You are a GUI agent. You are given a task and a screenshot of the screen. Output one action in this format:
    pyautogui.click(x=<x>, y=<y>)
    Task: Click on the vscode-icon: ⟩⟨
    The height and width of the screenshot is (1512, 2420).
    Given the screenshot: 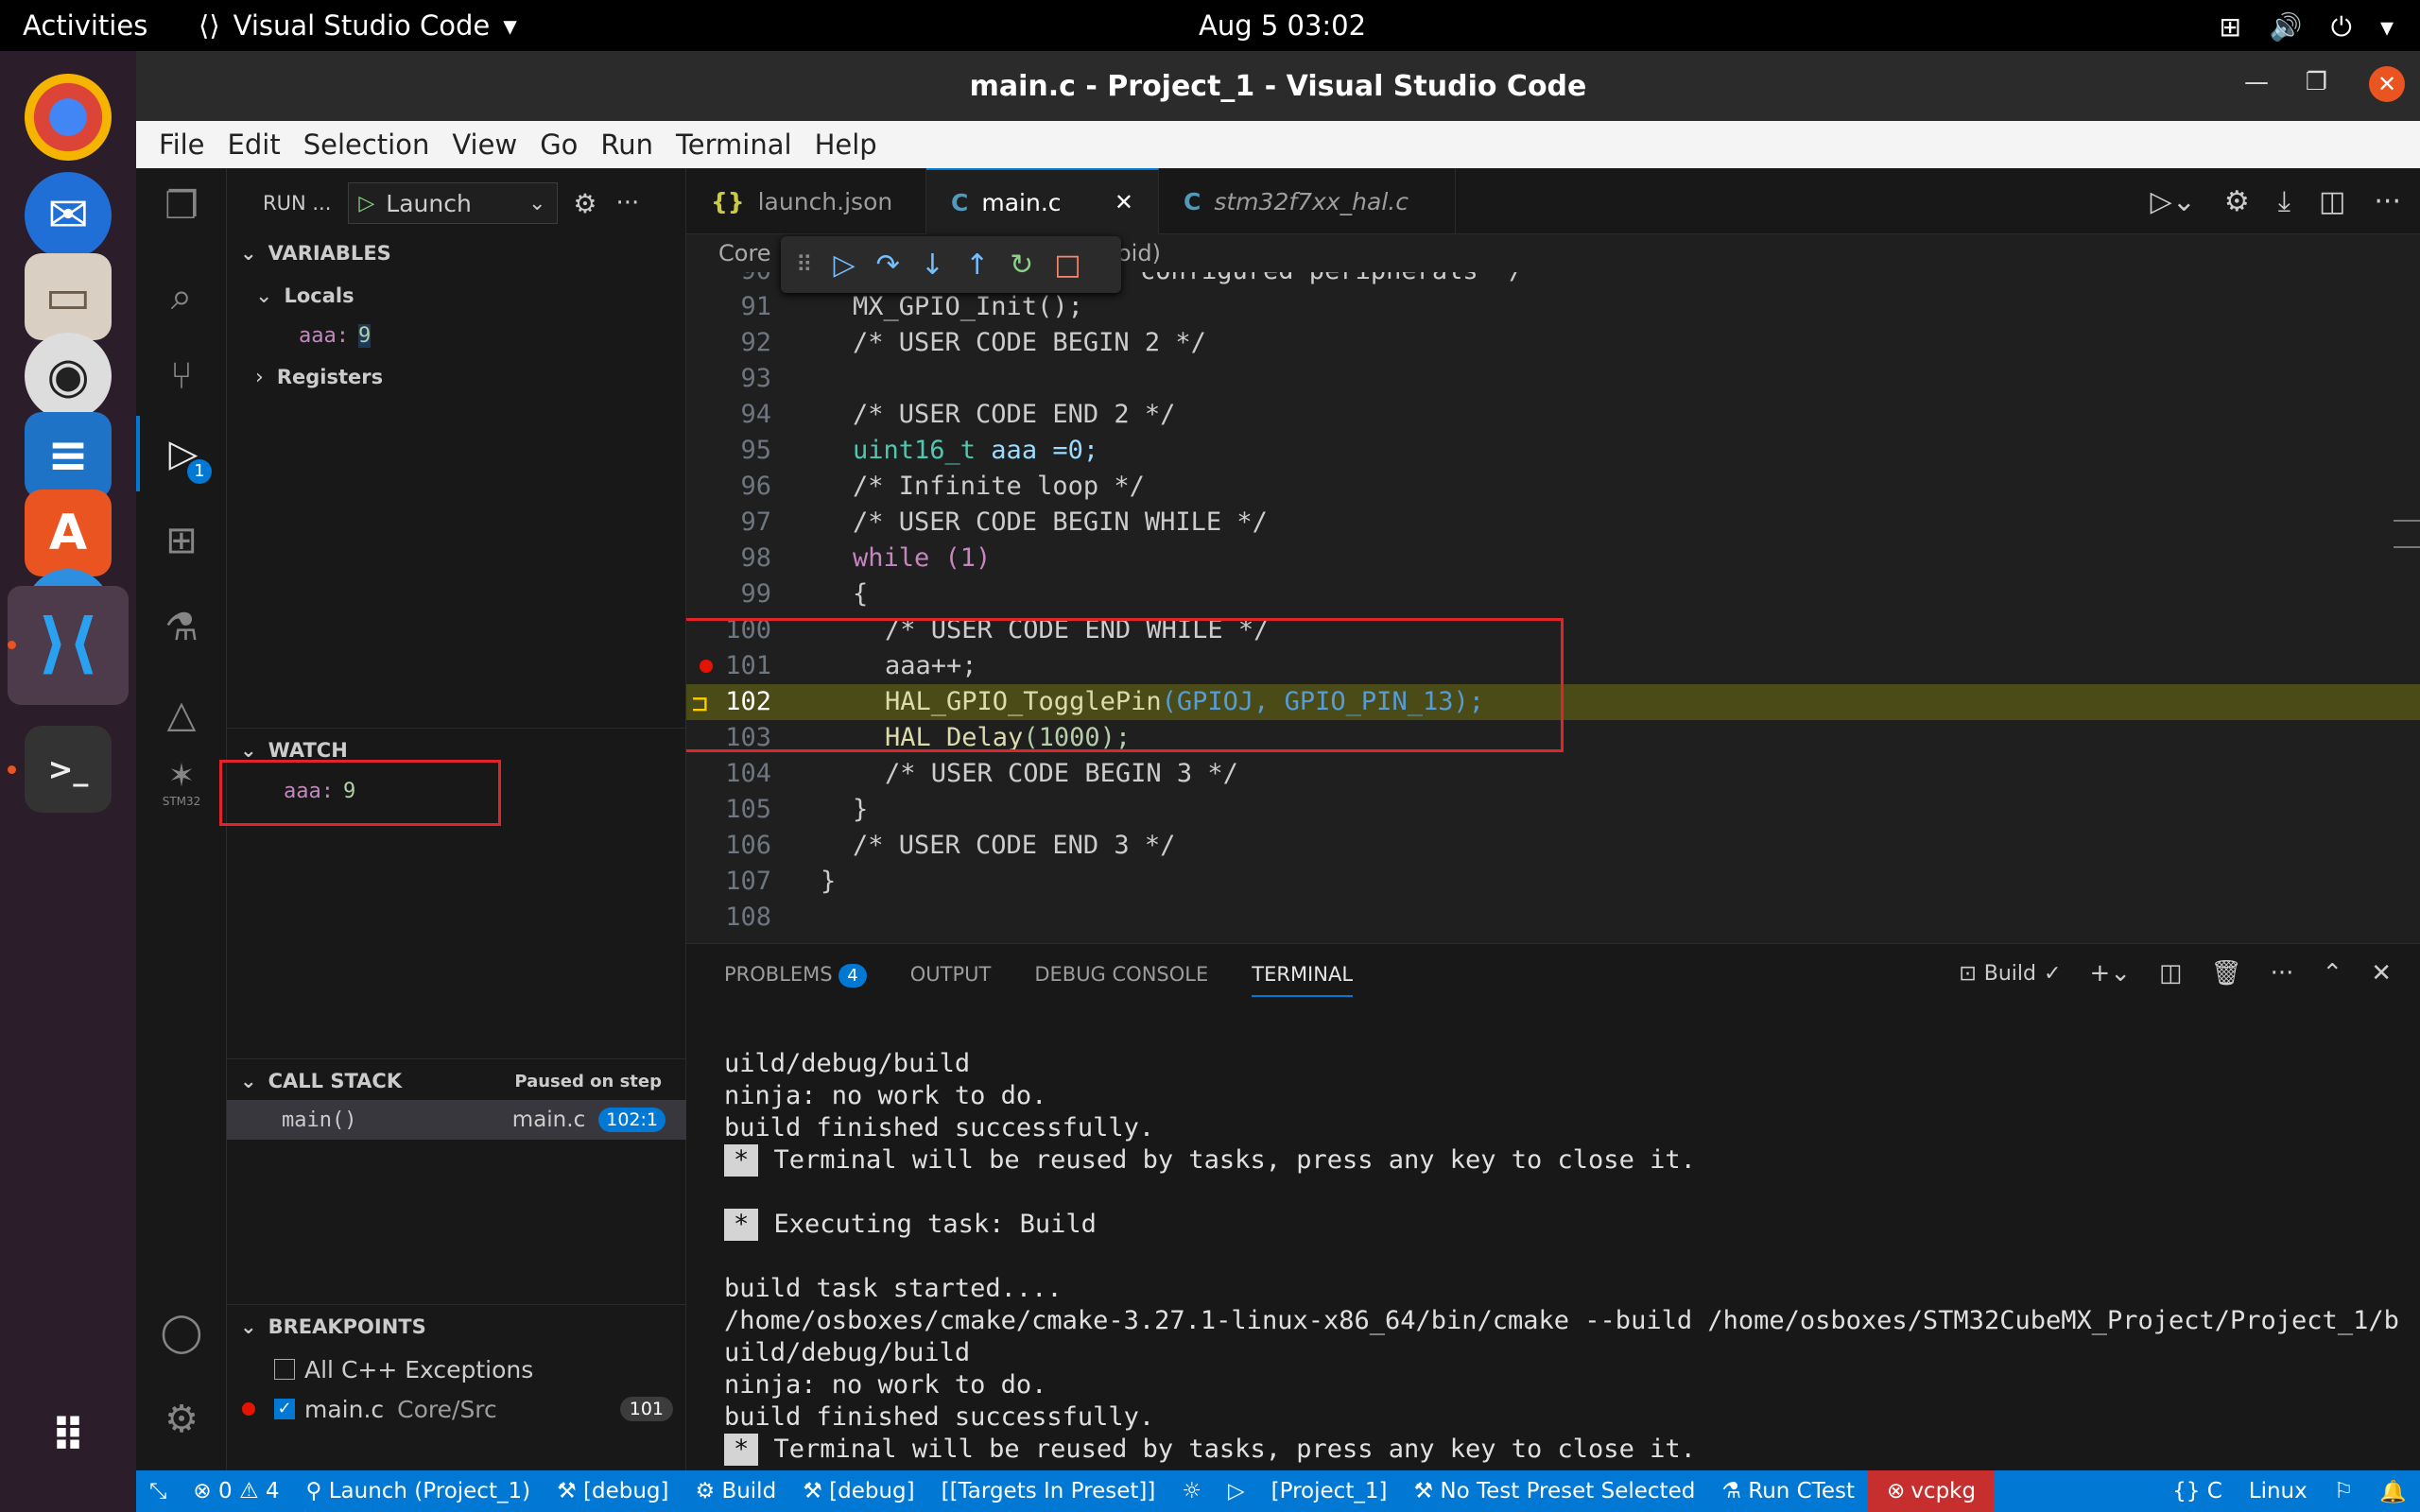 What is the action you would take?
    pyautogui.click(x=68, y=642)
    